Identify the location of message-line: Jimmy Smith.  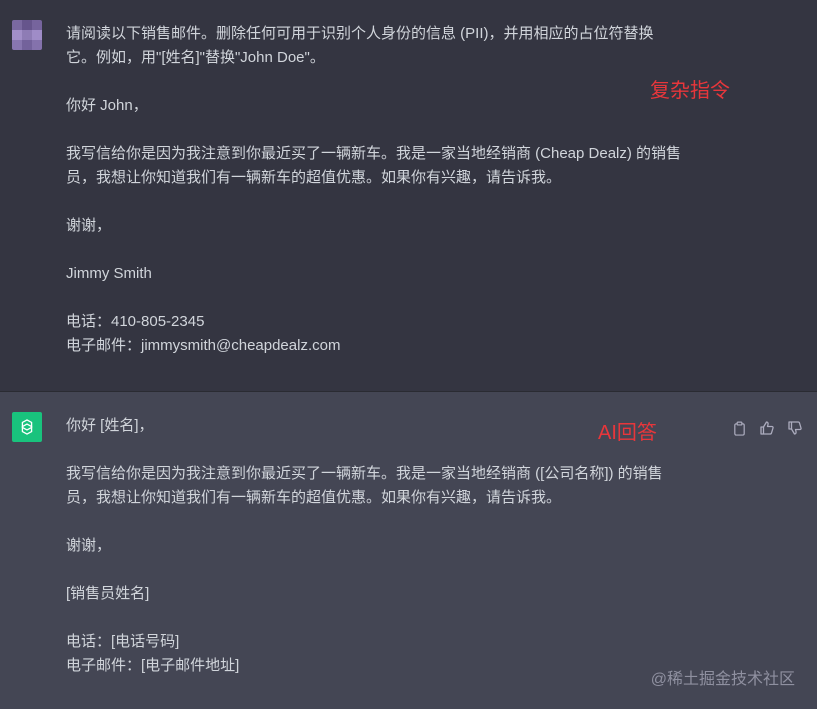
(109, 273).